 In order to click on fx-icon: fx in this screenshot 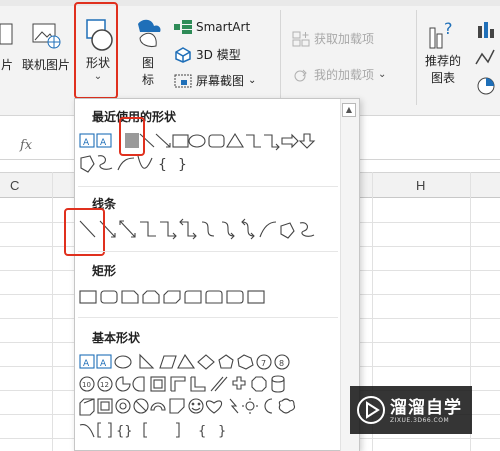, I will do `click(26, 145)`.